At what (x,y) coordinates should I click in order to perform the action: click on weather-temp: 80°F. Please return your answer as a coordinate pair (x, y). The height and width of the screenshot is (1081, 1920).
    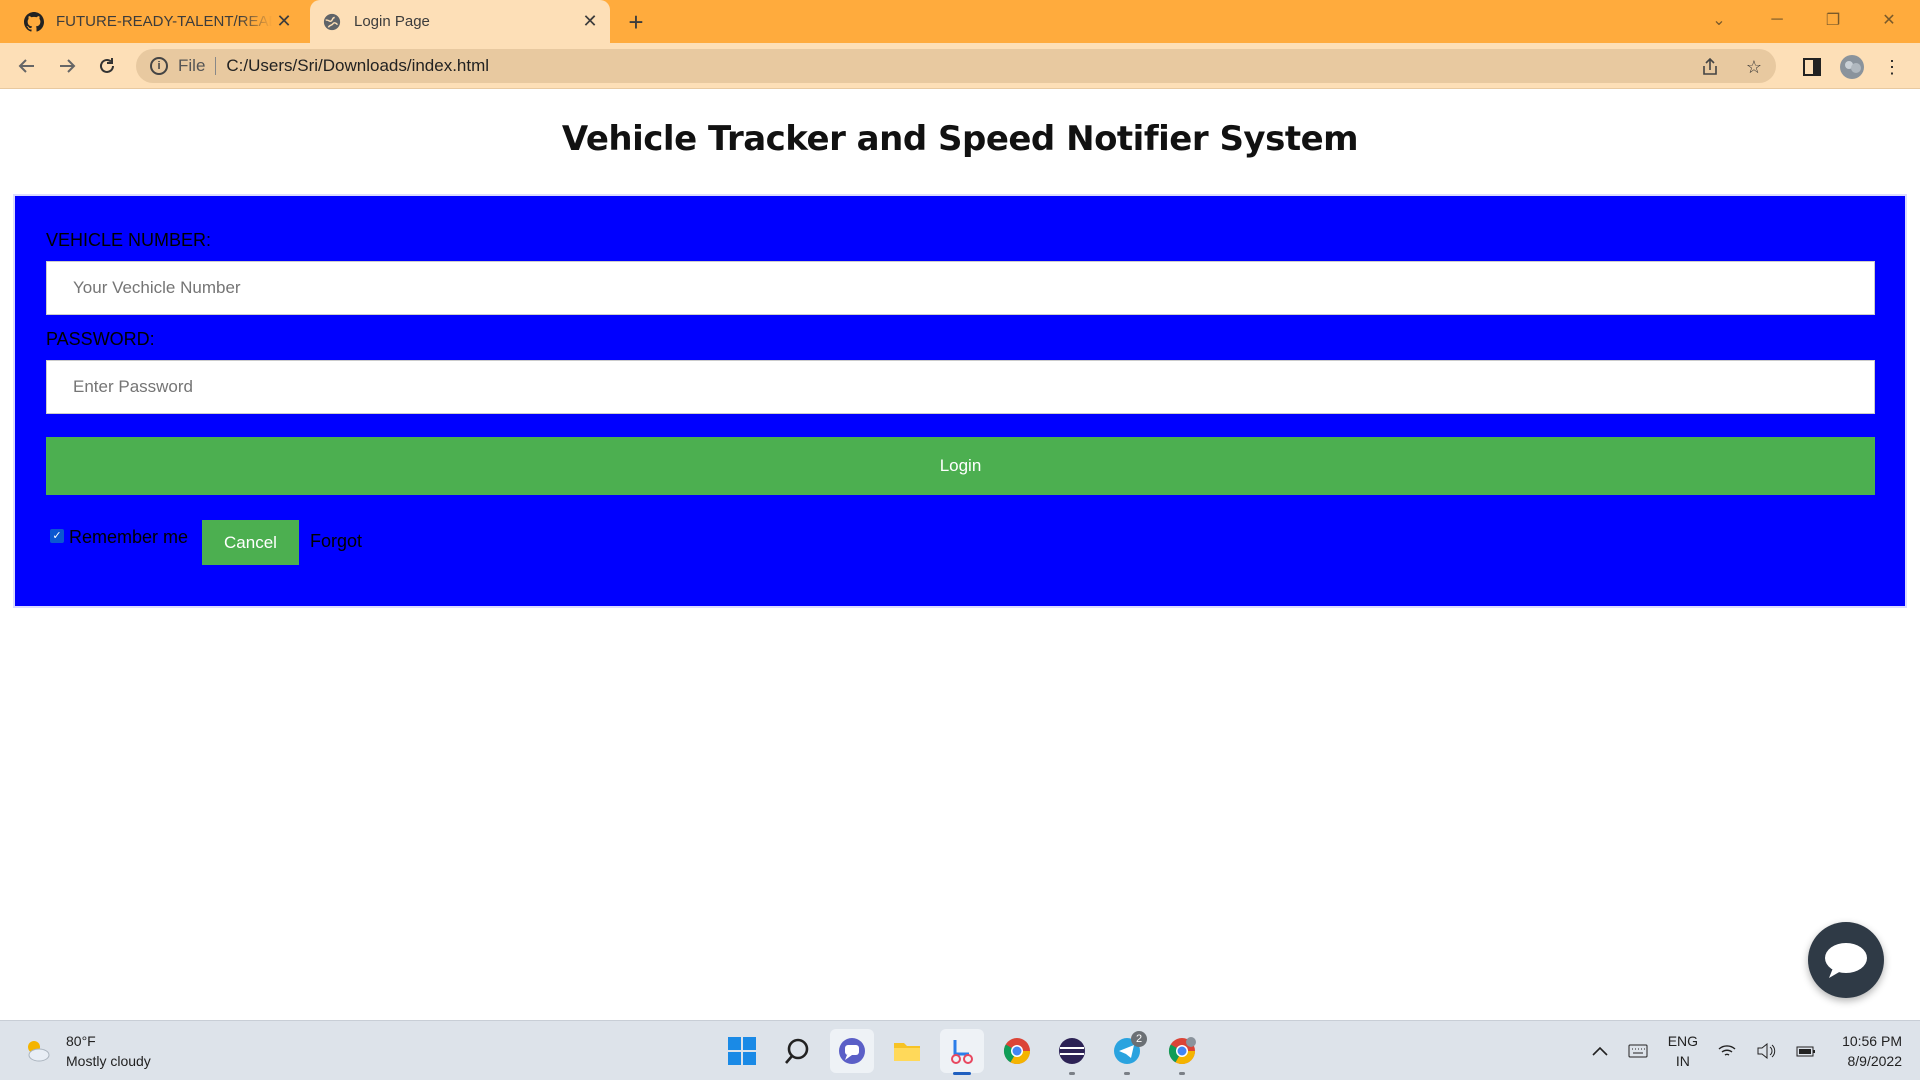
    Looking at the image, I should click on (81, 1041).